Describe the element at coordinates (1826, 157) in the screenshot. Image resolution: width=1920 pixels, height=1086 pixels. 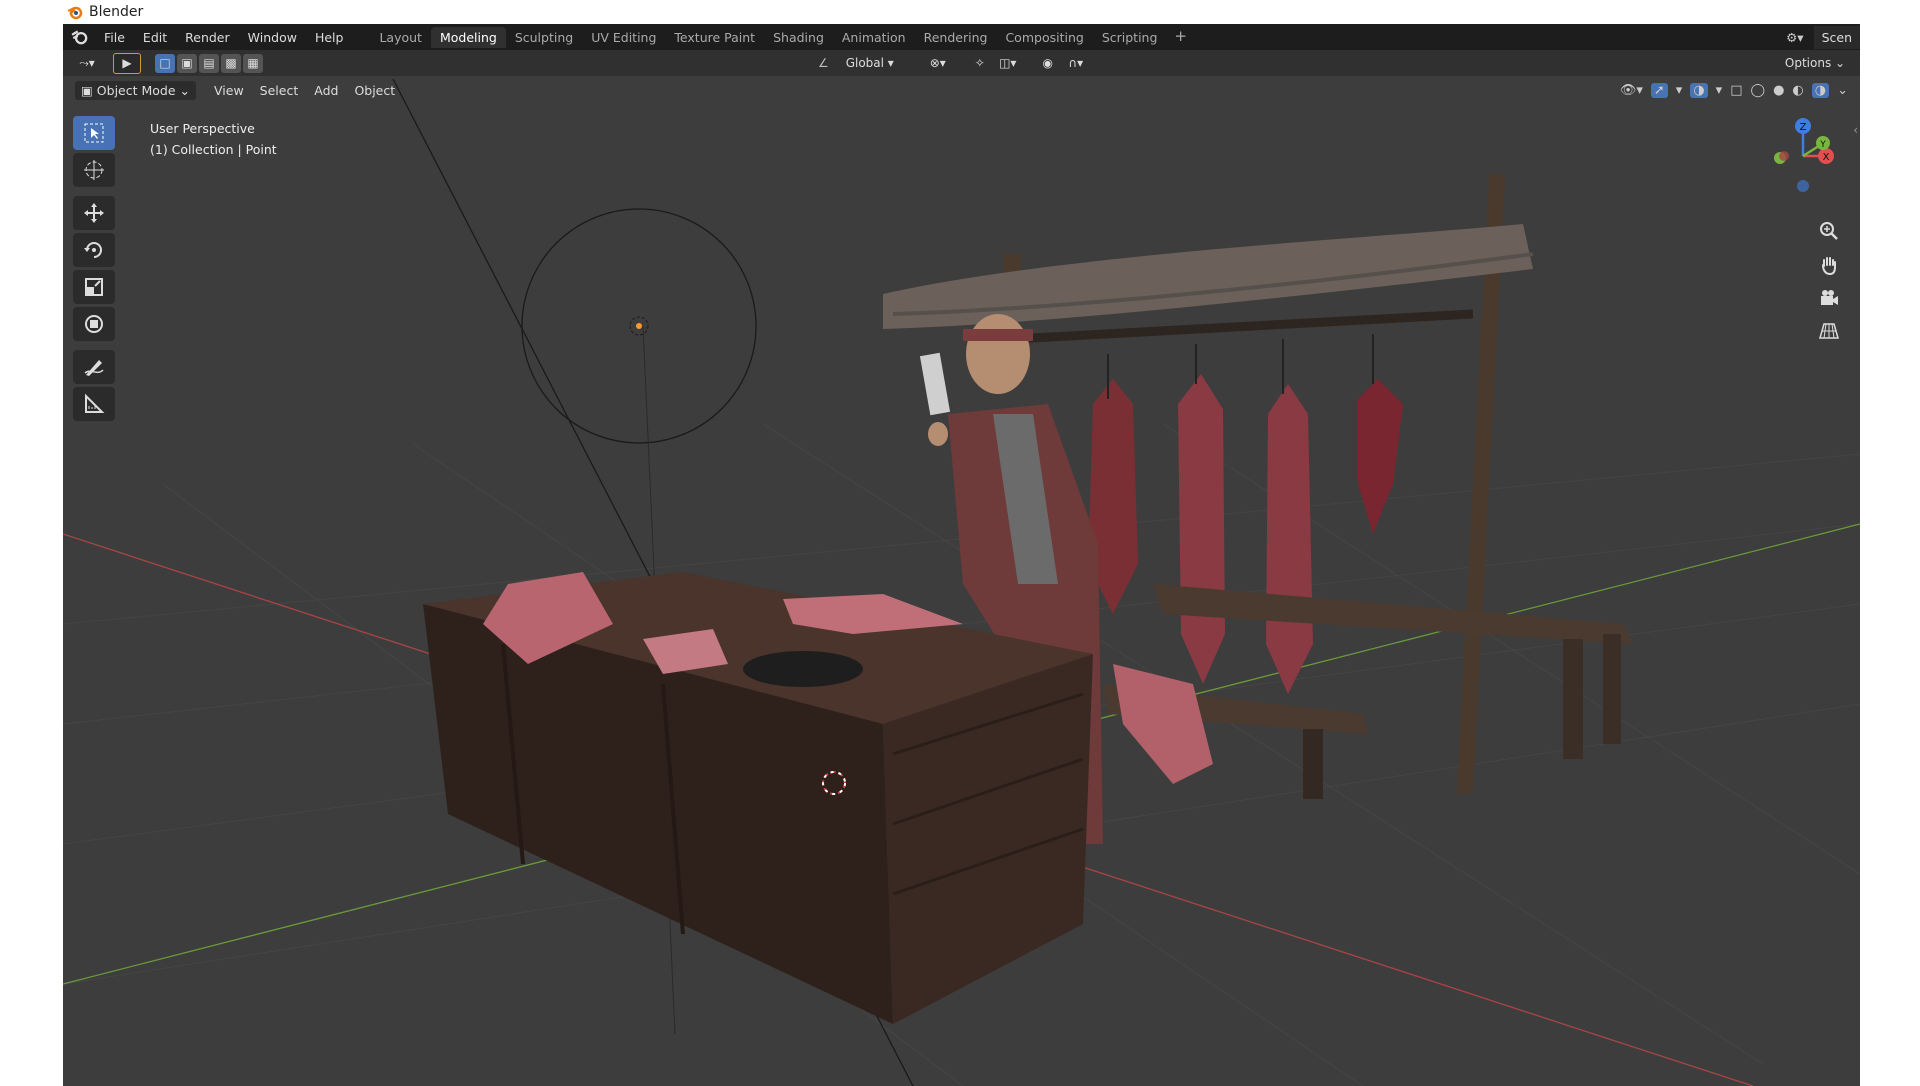
I see `gizmo-x-label: X` at that location.